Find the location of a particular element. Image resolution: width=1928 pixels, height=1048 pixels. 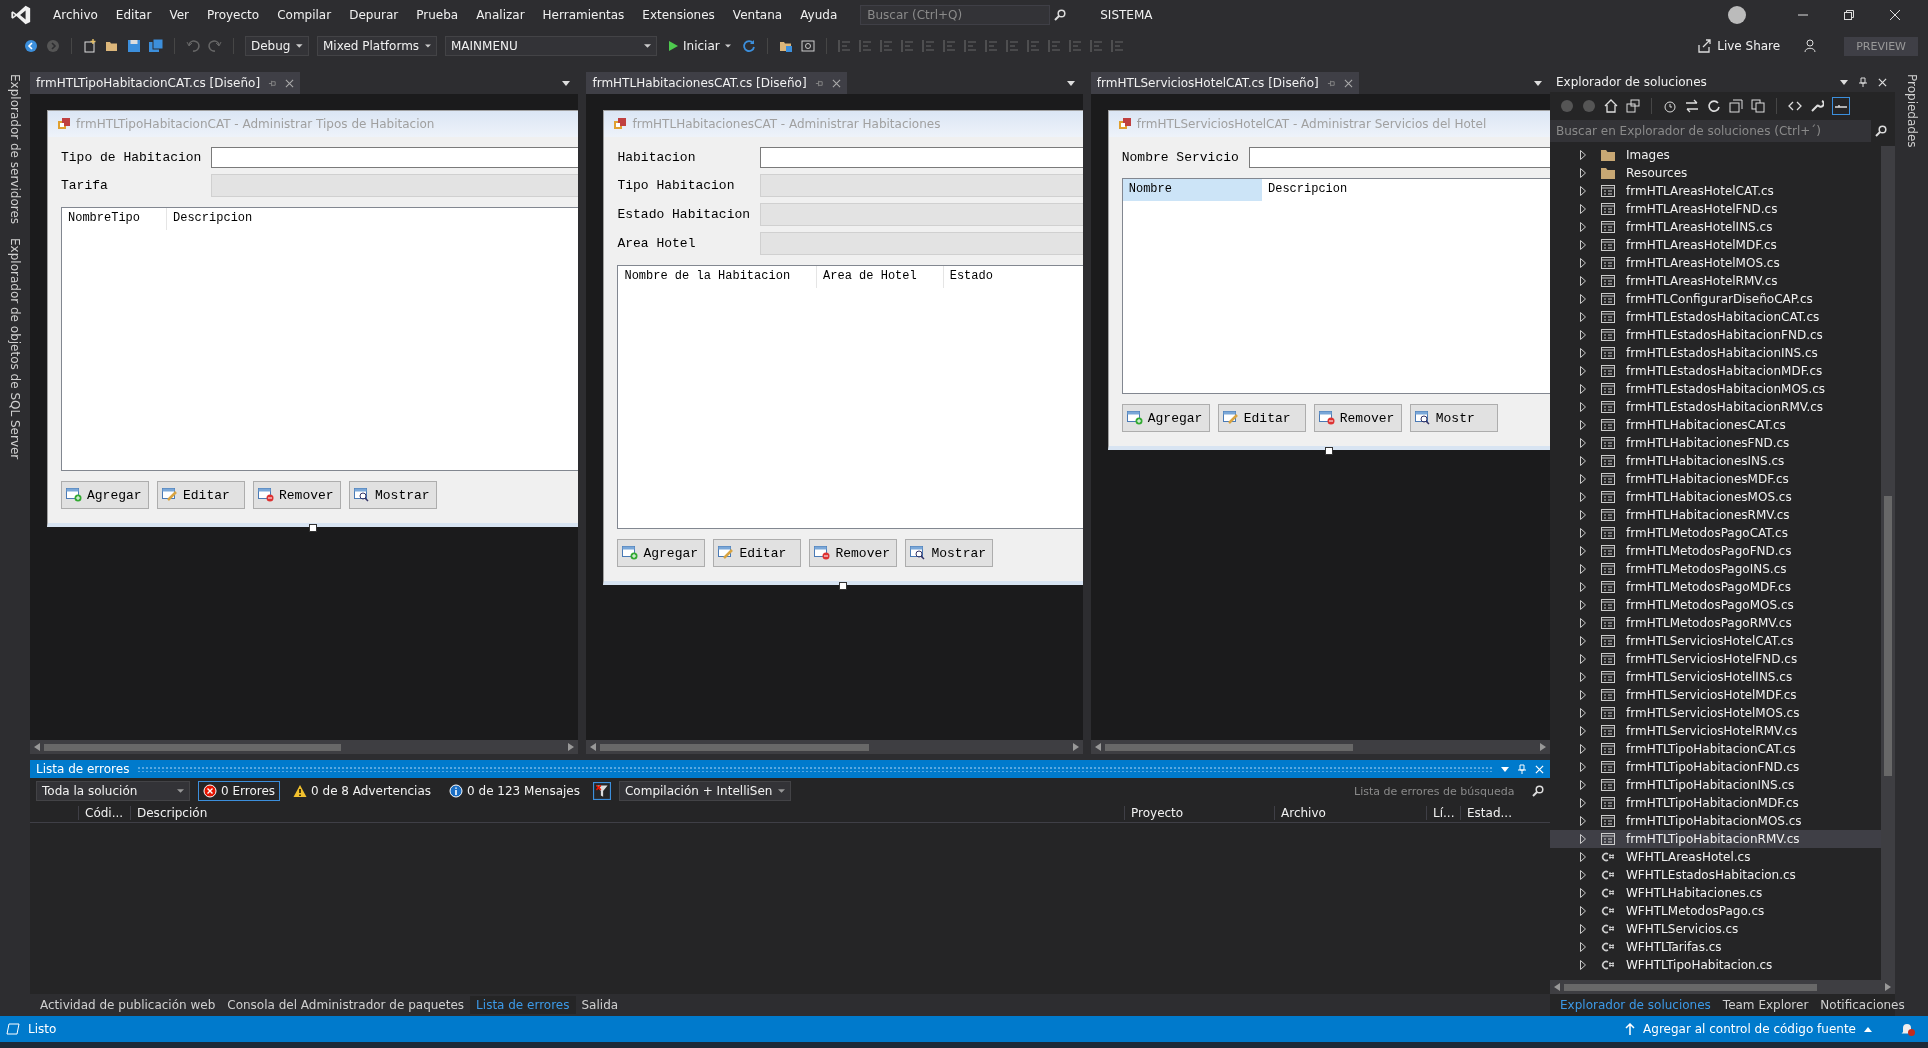

tree-item: WFHTLServicios.cs is located at coordinates (1715, 929).